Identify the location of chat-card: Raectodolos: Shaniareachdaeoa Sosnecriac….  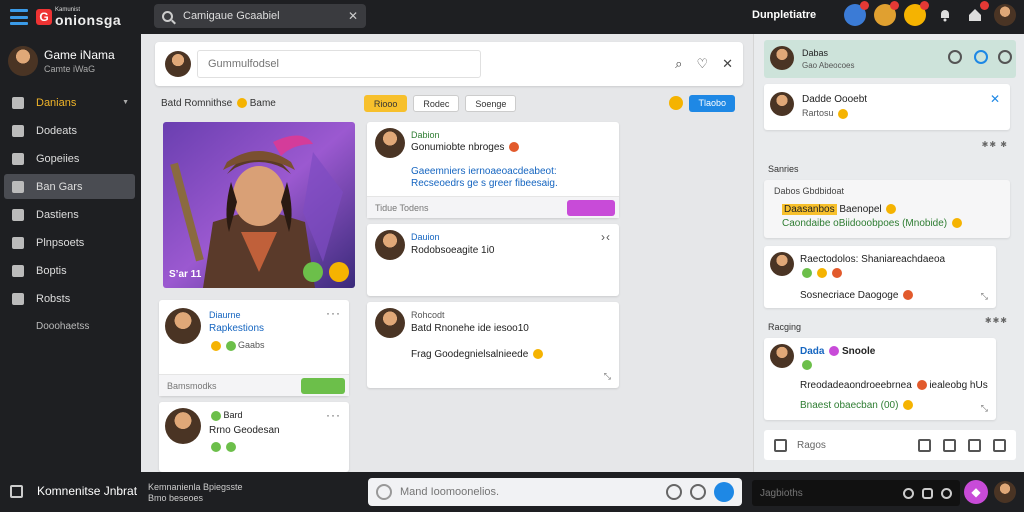
(880, 277).